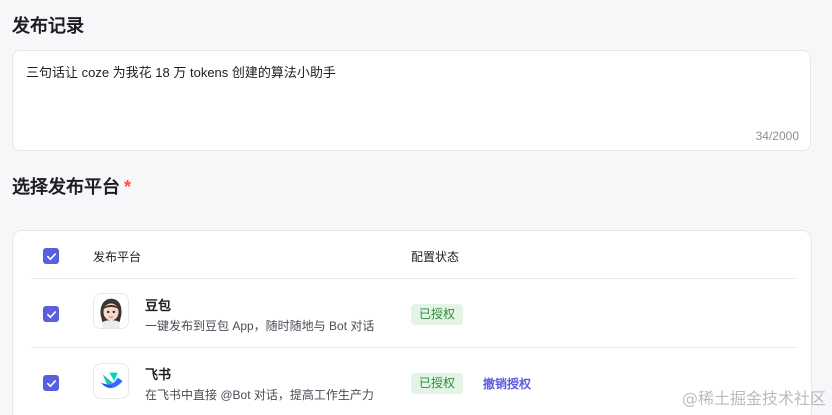 This screenshot has height=415, width=832. I want to click on row-checkbox-doubao, so click(51, 314).